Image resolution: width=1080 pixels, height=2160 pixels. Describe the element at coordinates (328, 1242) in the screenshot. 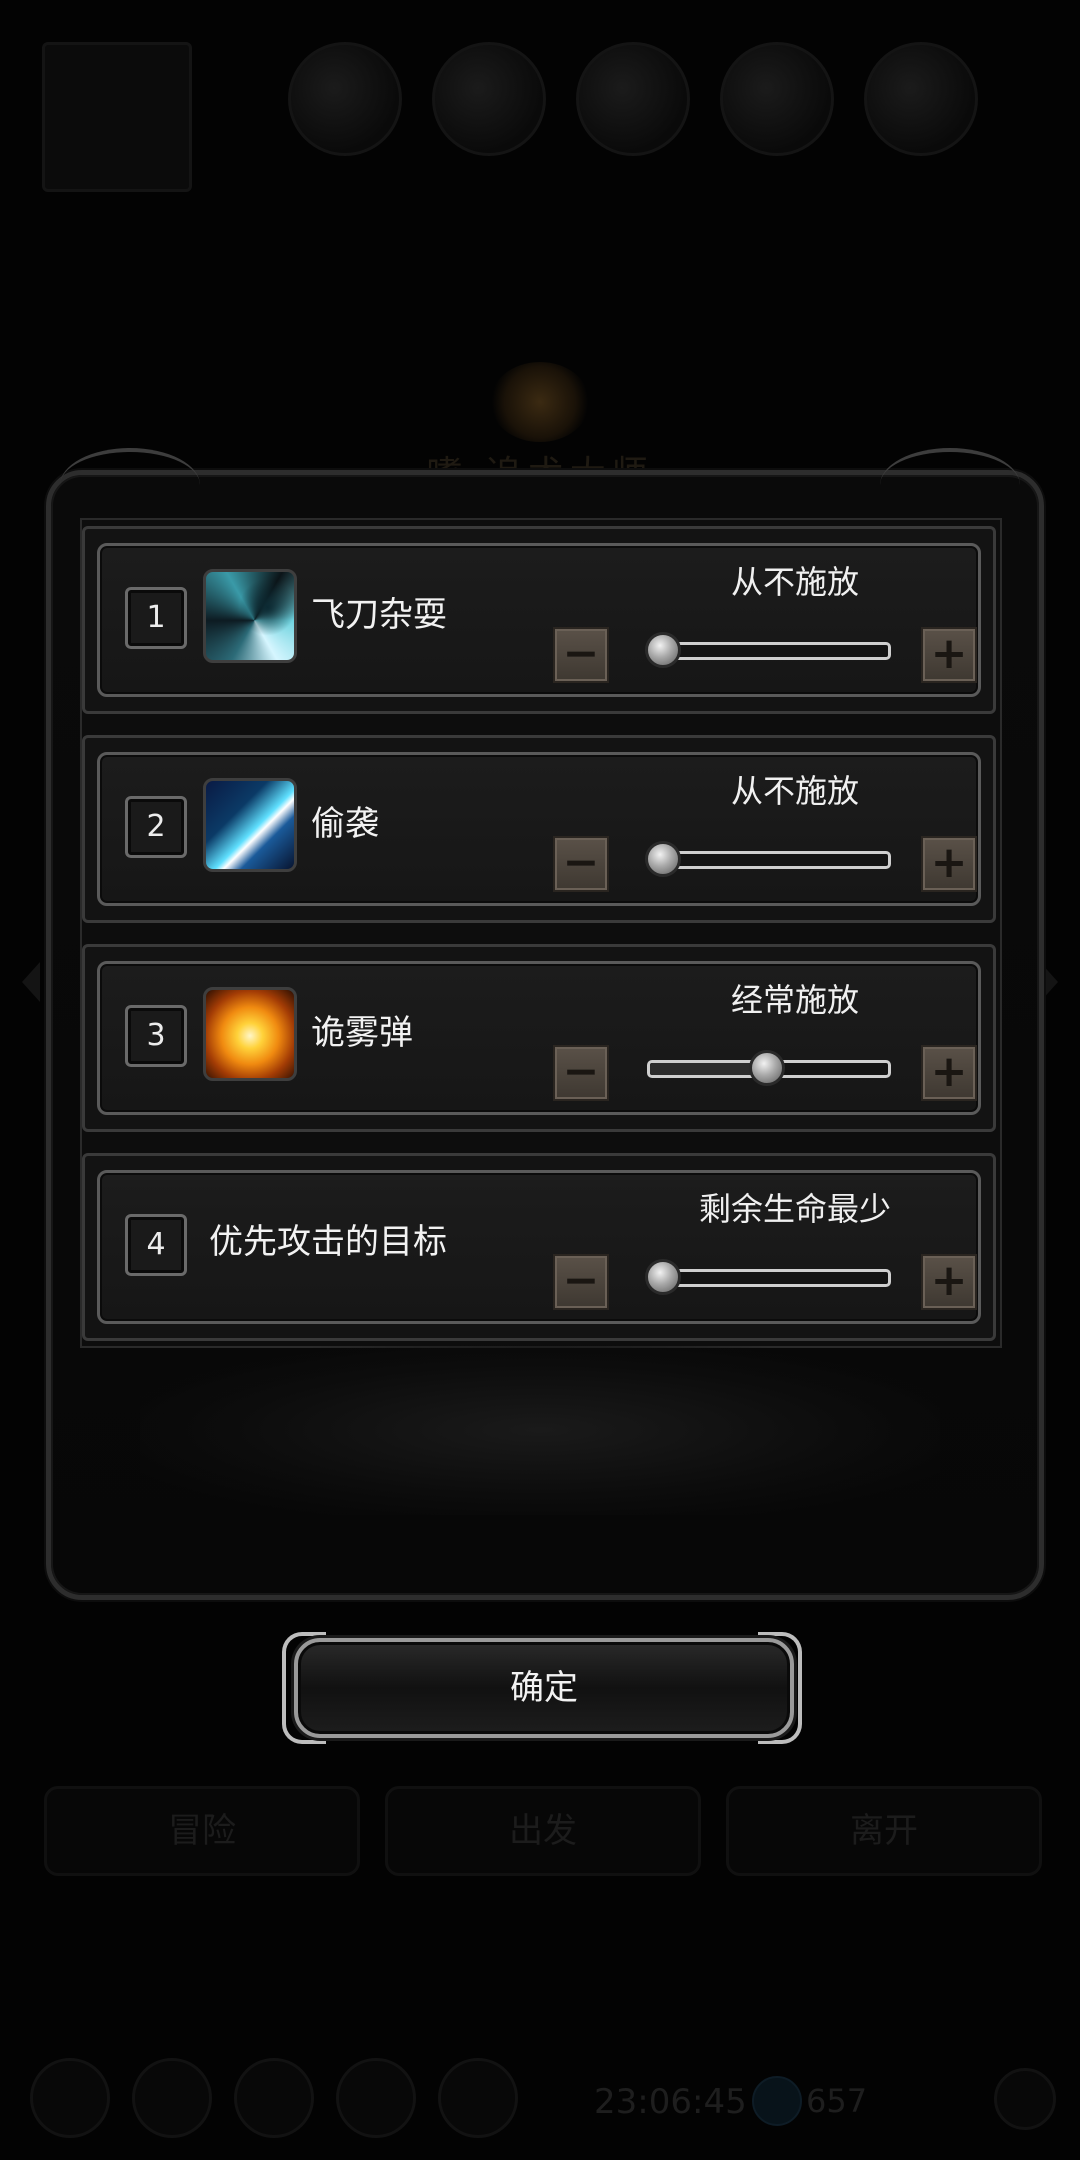

I see `target-priority-name: 优先攻击的目标` at that location.